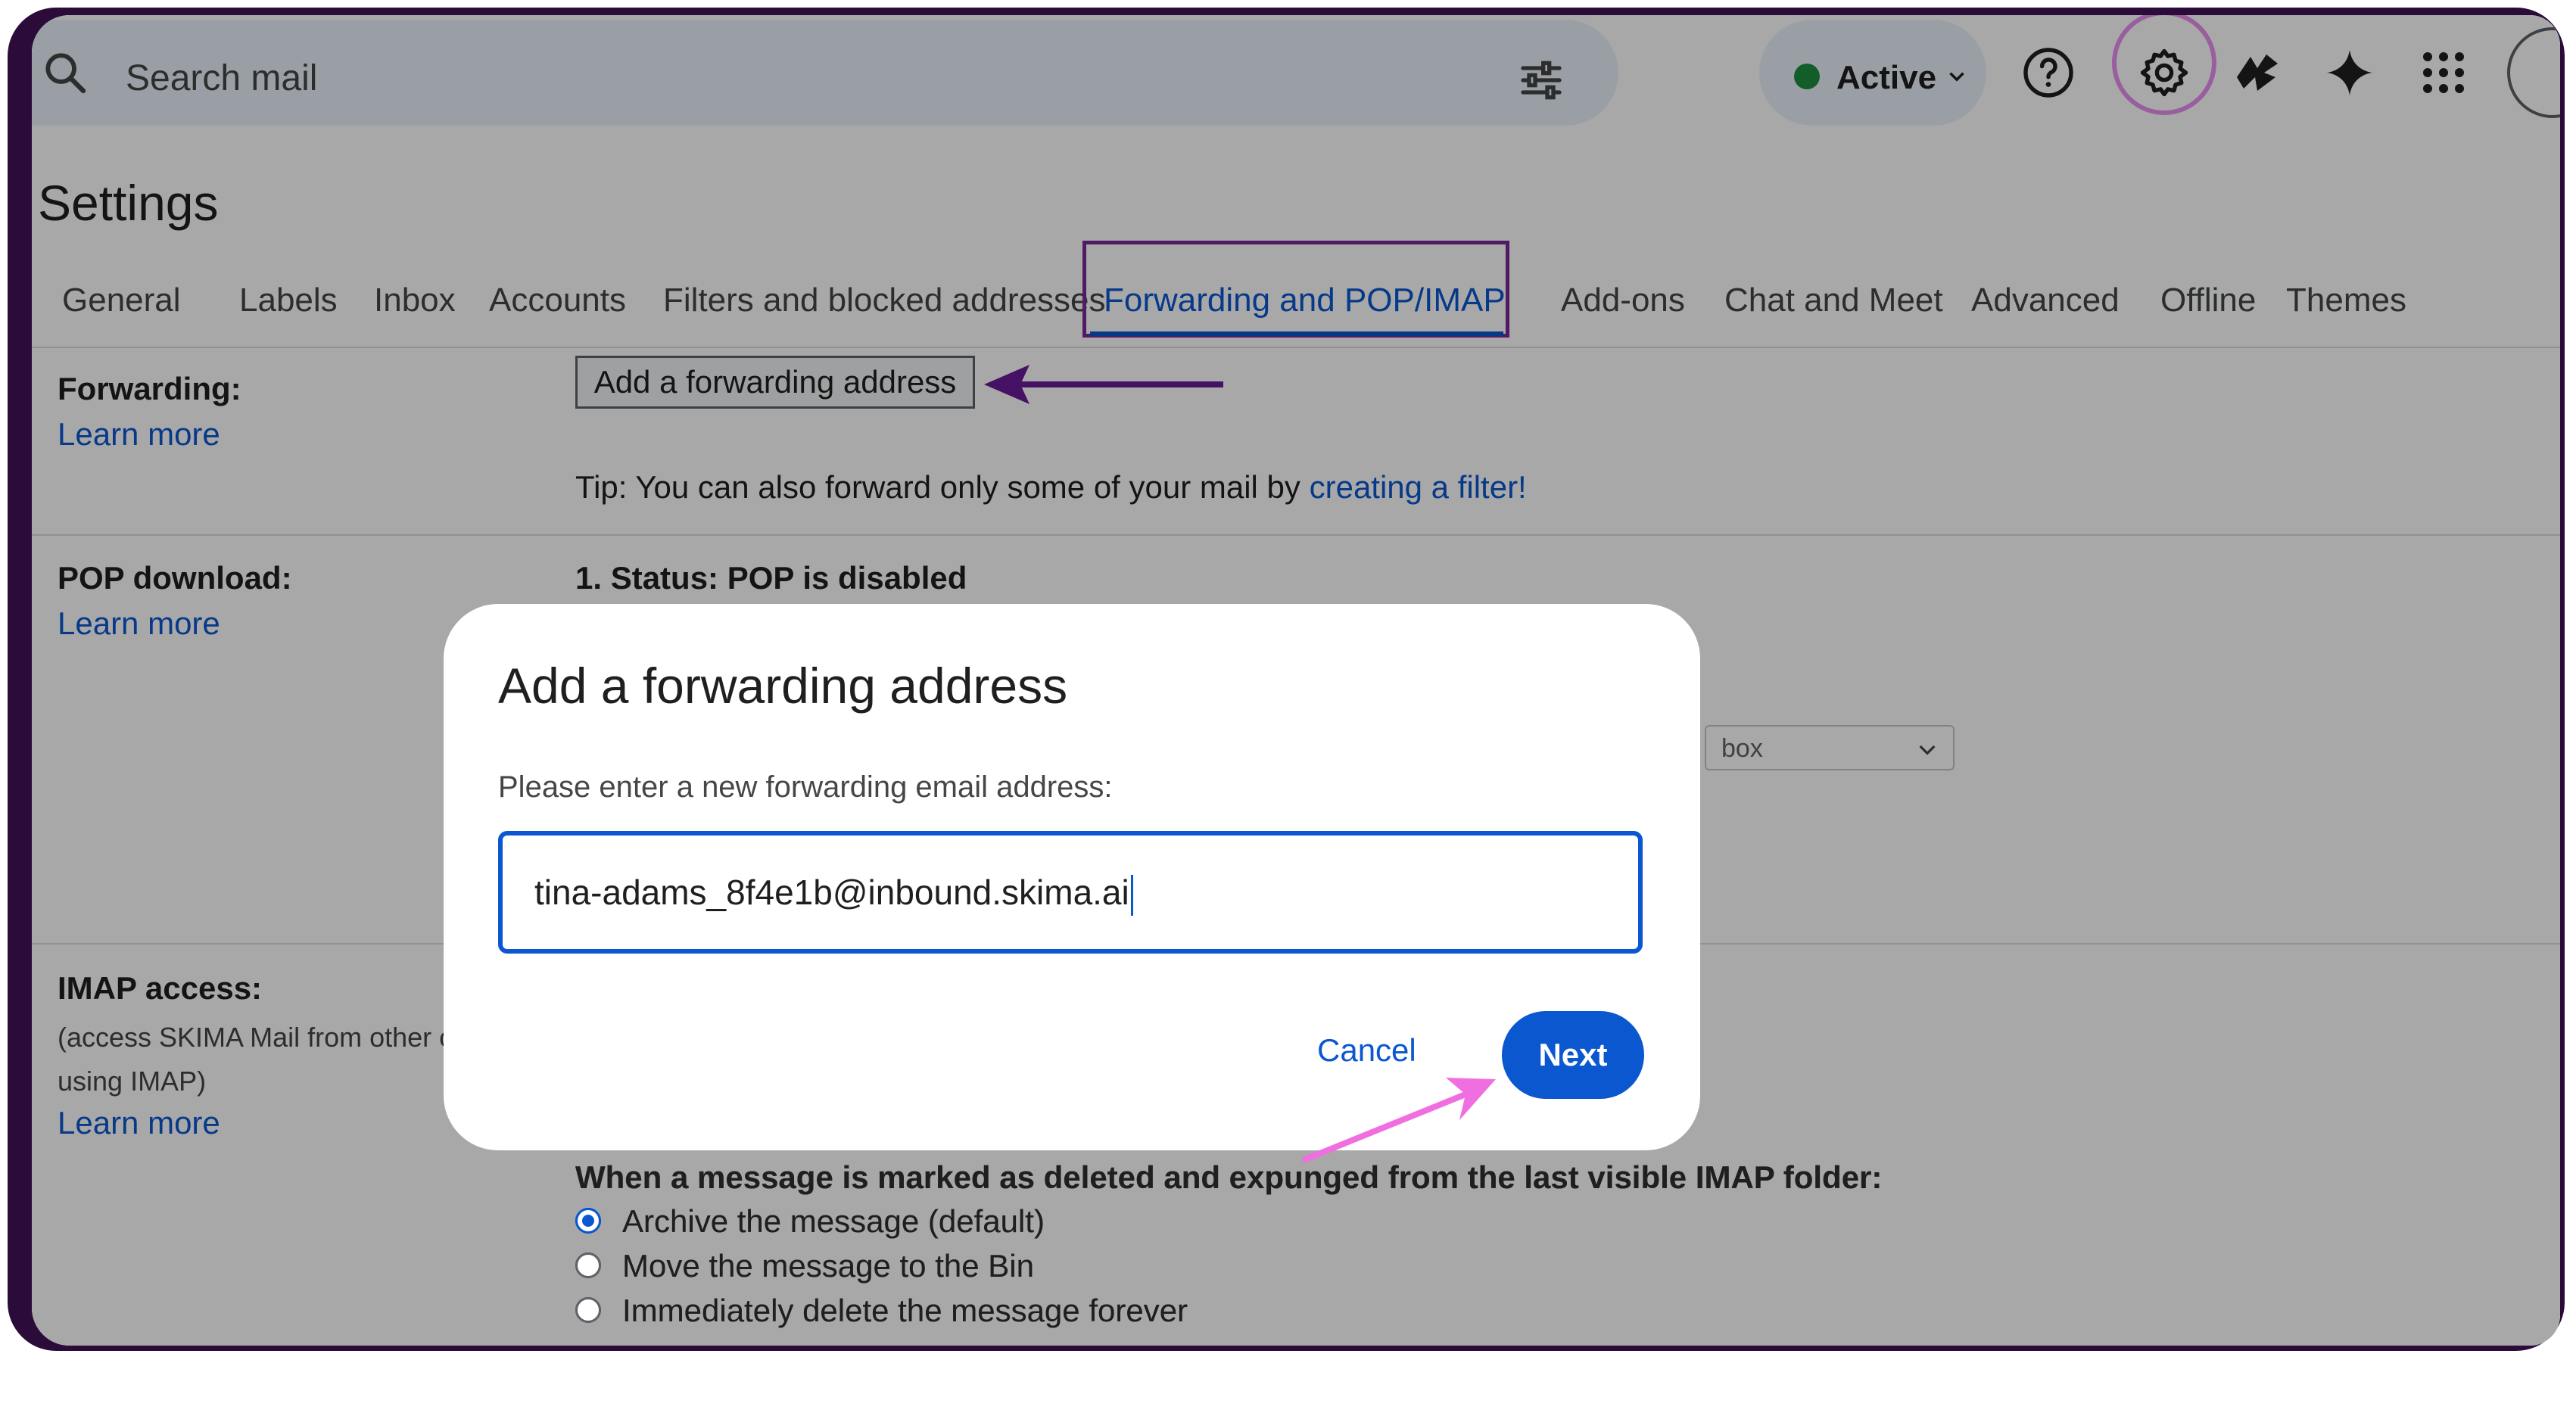  I want to click on radio-move-to-bin-overlay, so click(588, 1265).